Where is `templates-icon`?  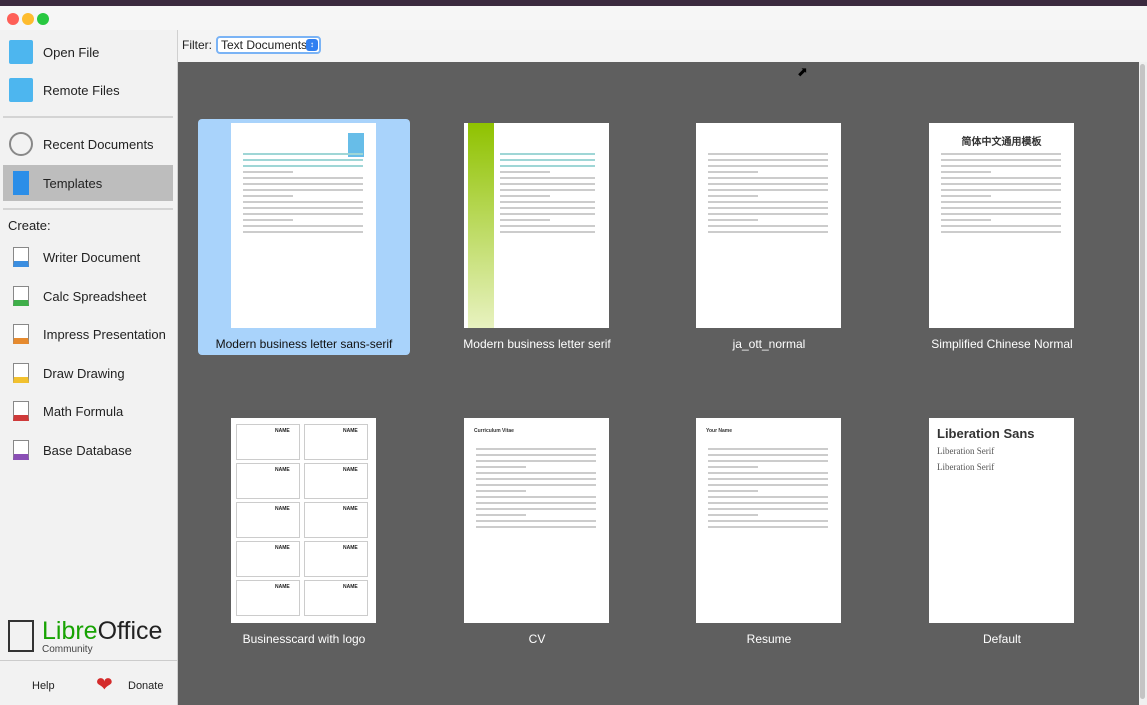
templates-icon is located at coordinates (21, 183).